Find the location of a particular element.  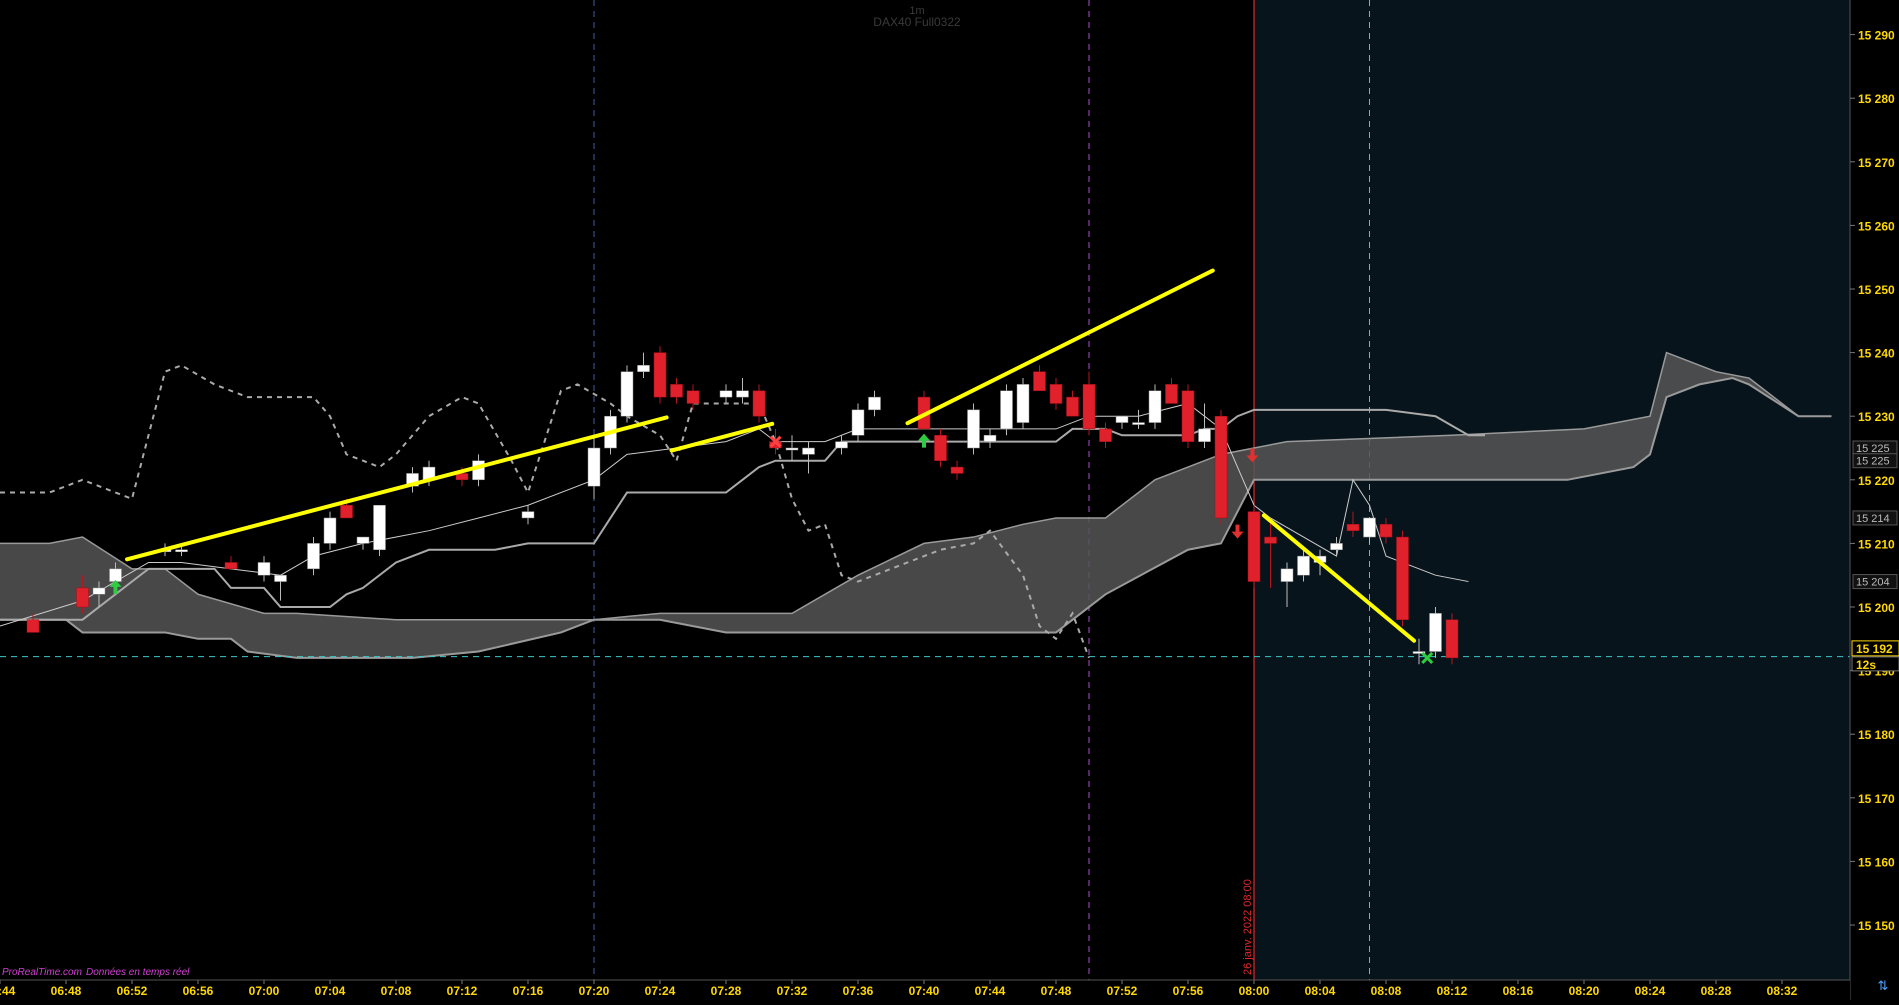

realtime-note: Données en temps réel is located at coordinates (138, 972).